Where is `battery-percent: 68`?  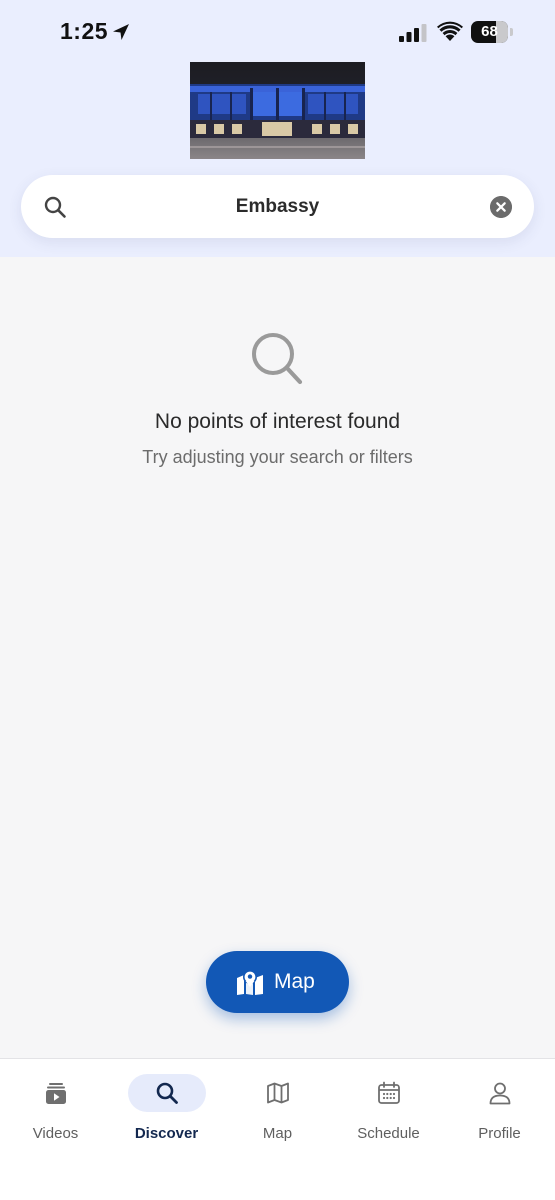
battery-percent: 68 is located at coordinates (489, 31).